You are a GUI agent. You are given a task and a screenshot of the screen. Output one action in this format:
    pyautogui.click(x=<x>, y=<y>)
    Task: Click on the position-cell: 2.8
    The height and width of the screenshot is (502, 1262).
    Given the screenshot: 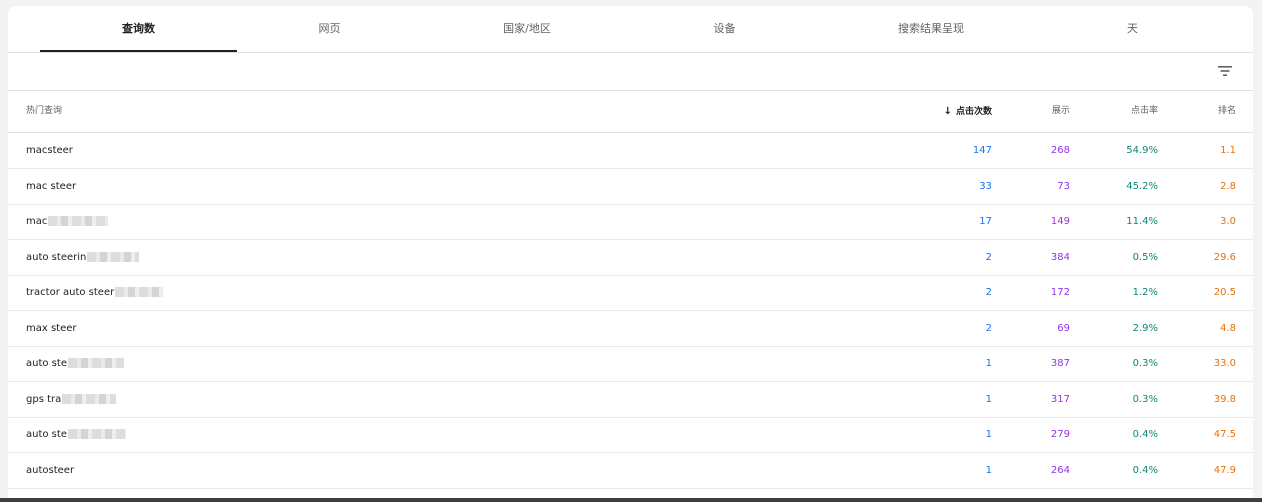 What is the action you would take?
    pyautogui.click(x=1228, y=186)
    